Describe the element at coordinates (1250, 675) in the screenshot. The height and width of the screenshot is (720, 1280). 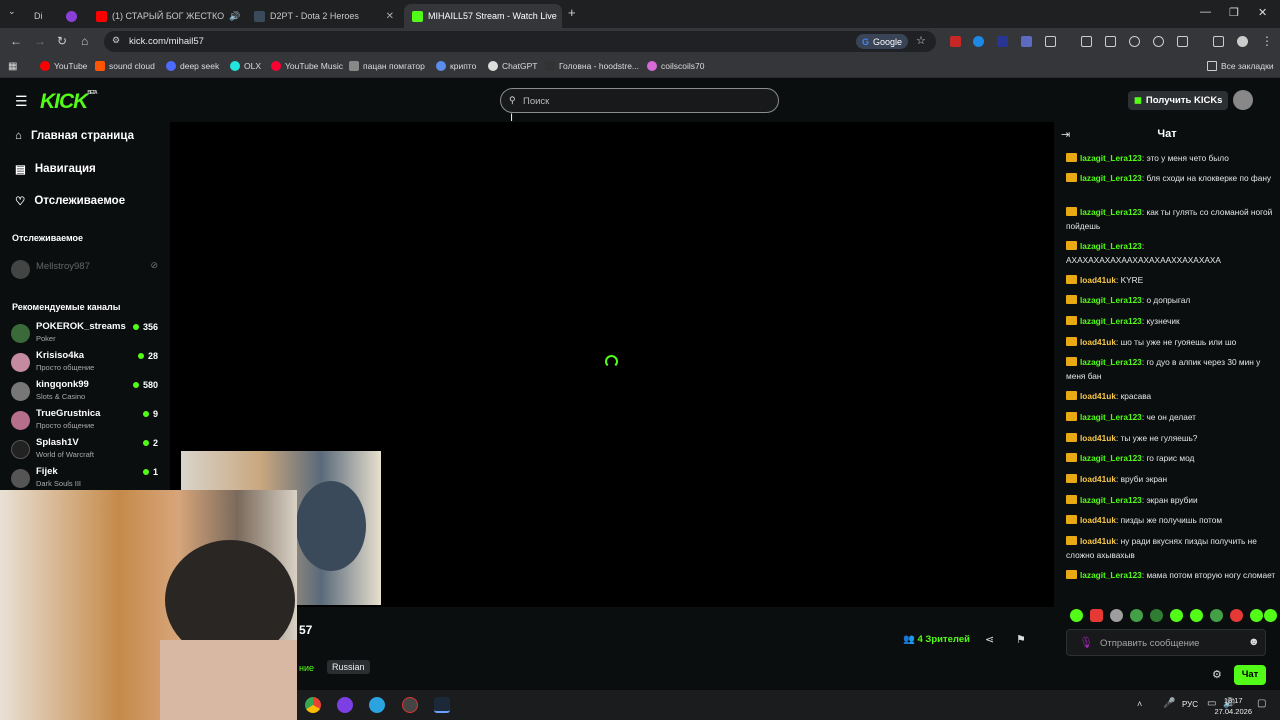
I see `chat-send-button: Чат` at that location.